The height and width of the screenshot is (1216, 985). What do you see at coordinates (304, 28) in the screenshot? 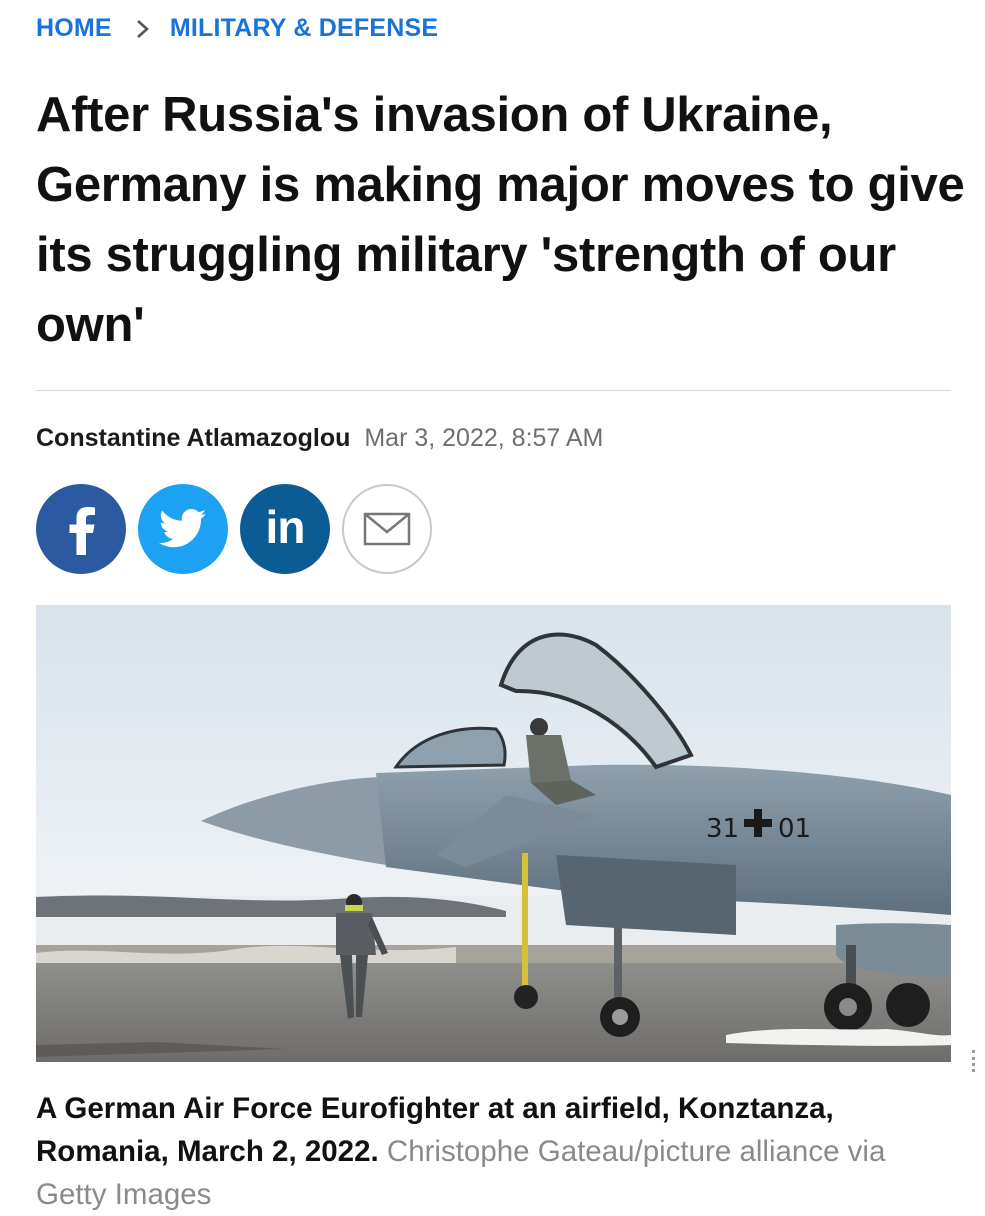
I see `breadcrumb-section-link: MILITARY & DEFENSE` at bounding box center [304, 28].